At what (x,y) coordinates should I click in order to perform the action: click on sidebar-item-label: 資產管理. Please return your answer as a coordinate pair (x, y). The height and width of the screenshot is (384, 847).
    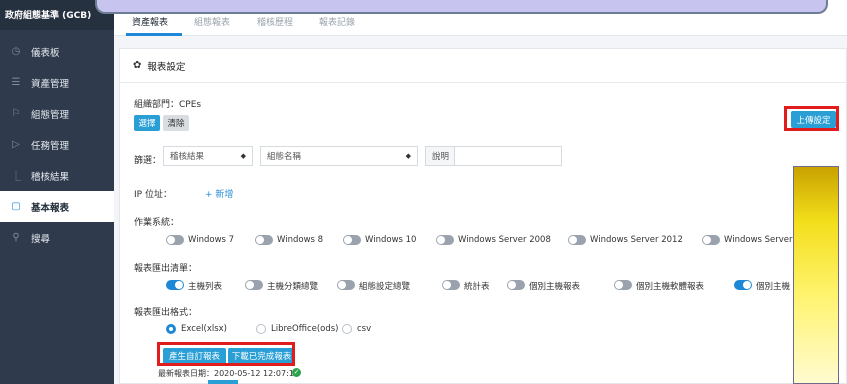
    Looking at the image, I should click on (50, 84).